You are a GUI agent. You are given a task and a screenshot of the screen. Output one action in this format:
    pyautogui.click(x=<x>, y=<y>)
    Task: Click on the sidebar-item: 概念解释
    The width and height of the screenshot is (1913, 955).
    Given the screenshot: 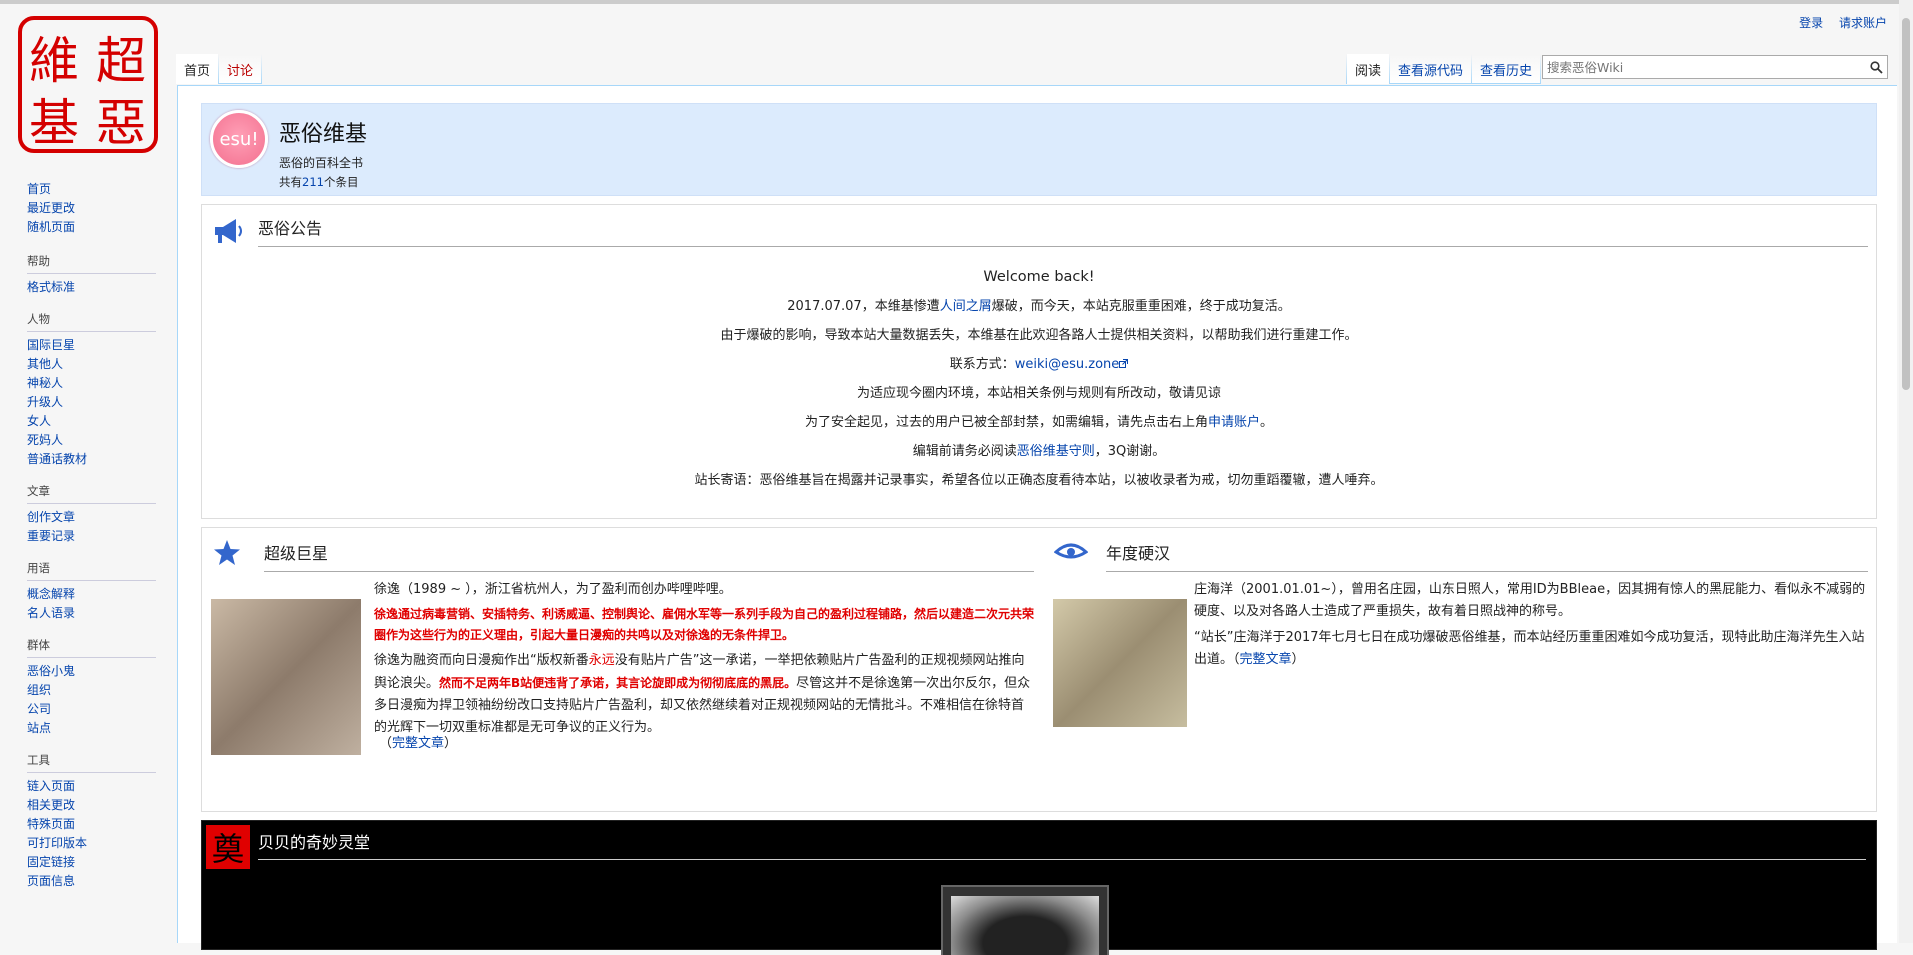 What is the action you would take?
    pyautogui.click(x=91, y=594)
    